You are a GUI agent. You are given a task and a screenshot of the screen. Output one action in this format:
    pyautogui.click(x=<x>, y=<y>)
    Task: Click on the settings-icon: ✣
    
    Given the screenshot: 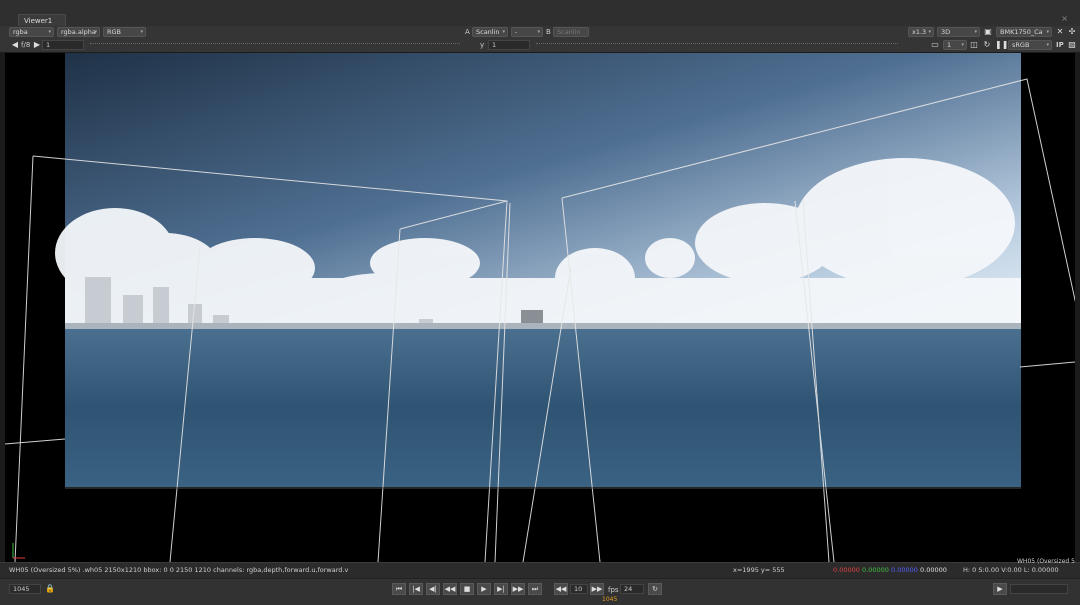 What is the action you would take?
    pyautogui.click(x=1072, y=32)
    